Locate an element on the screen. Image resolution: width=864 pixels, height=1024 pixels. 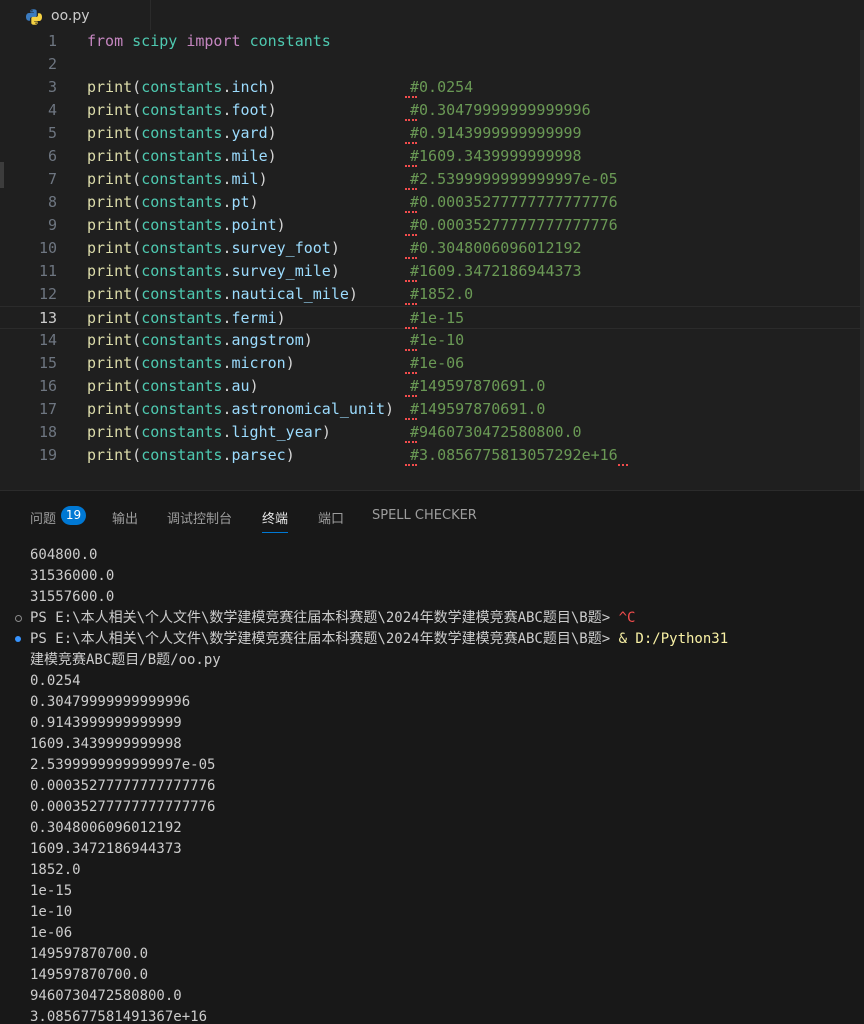
command-status-empty-icon is located at coordinates (18, 618).